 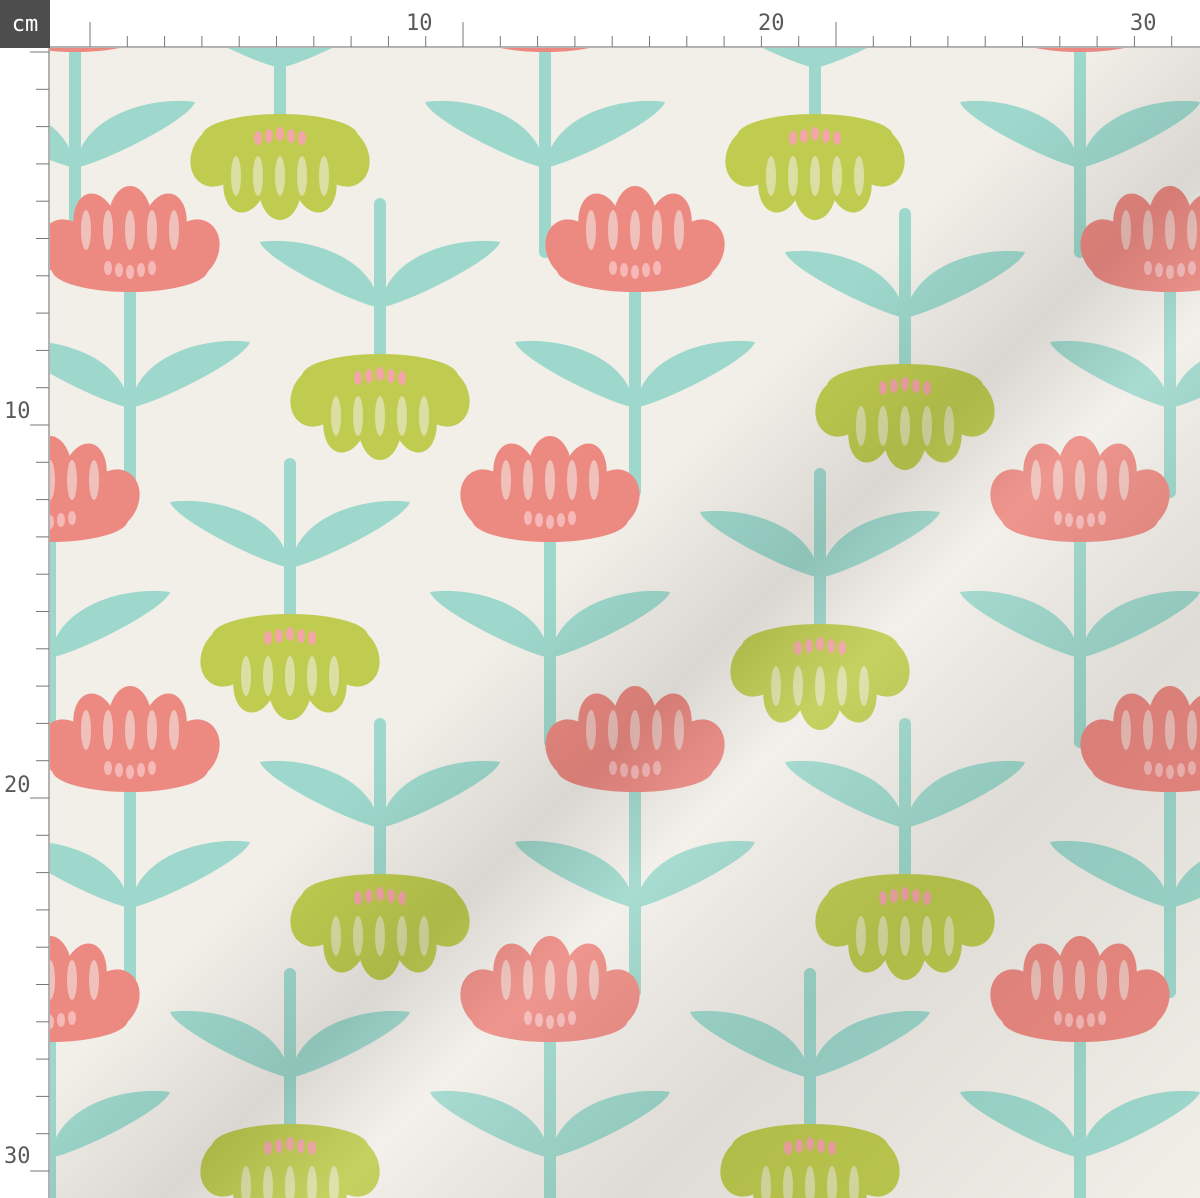 I want to click on left-ruler-graphic: 10 20 30, so click(x=27, y=623).